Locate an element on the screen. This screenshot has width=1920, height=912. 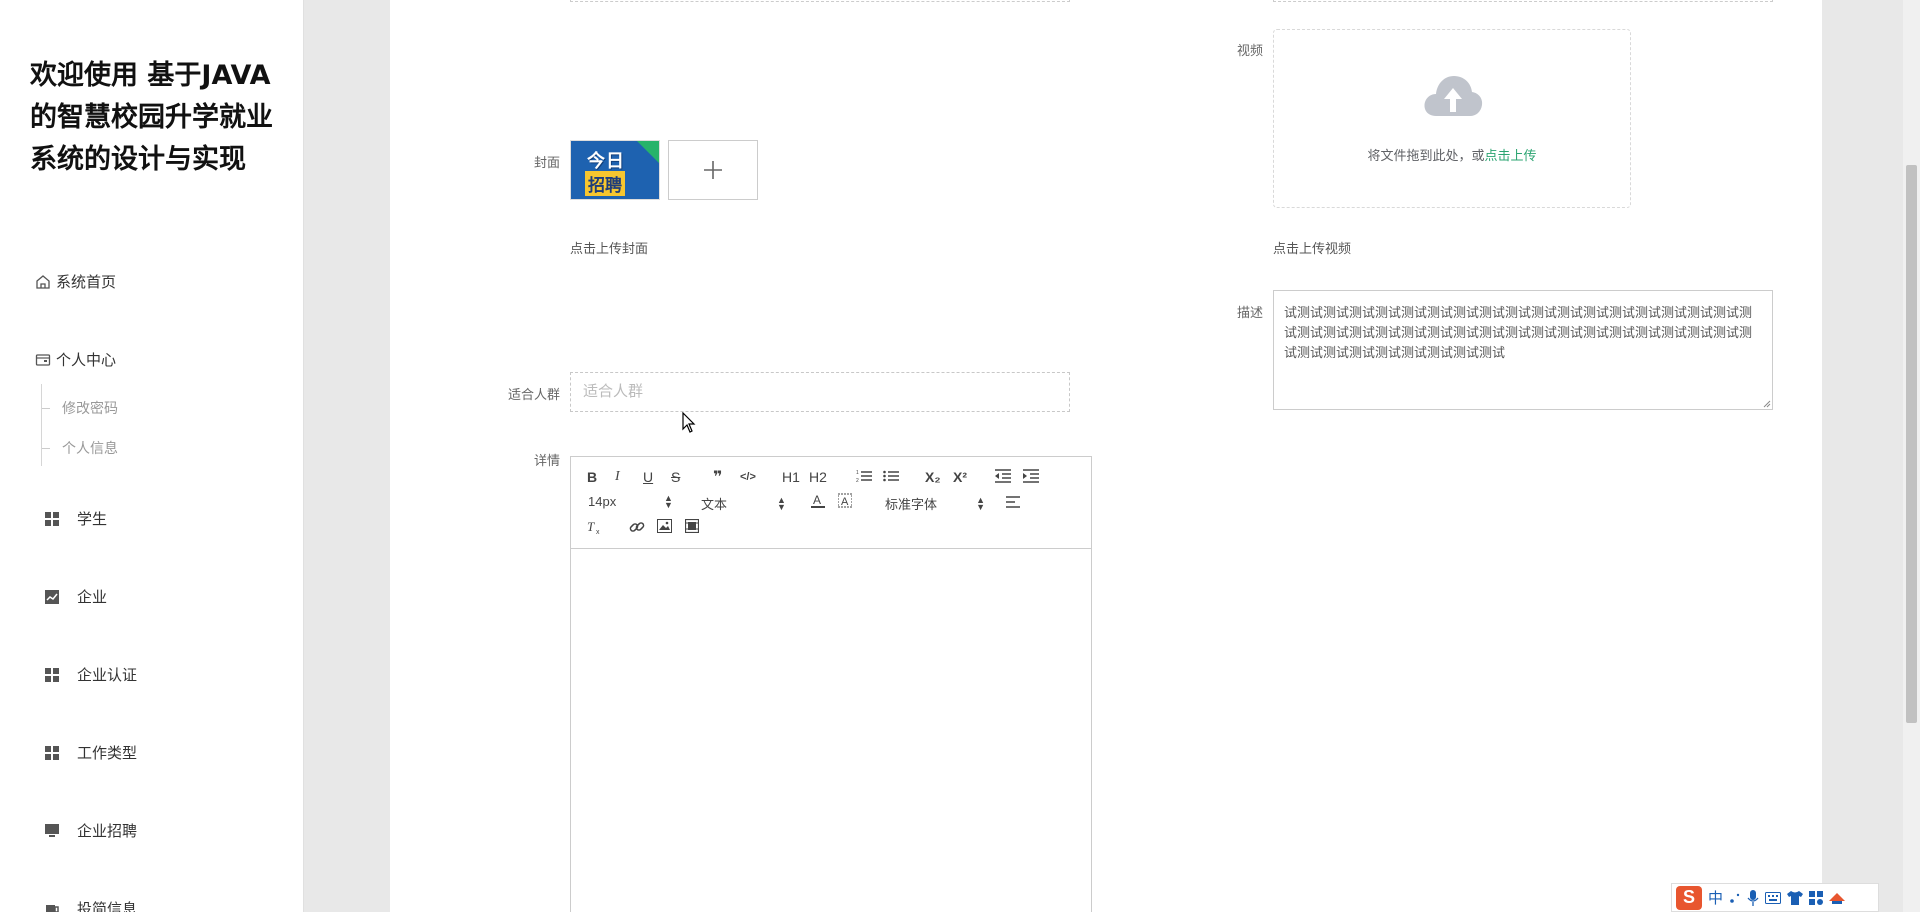
clean-format-icon: Tx is located at coordinates (595, 527).